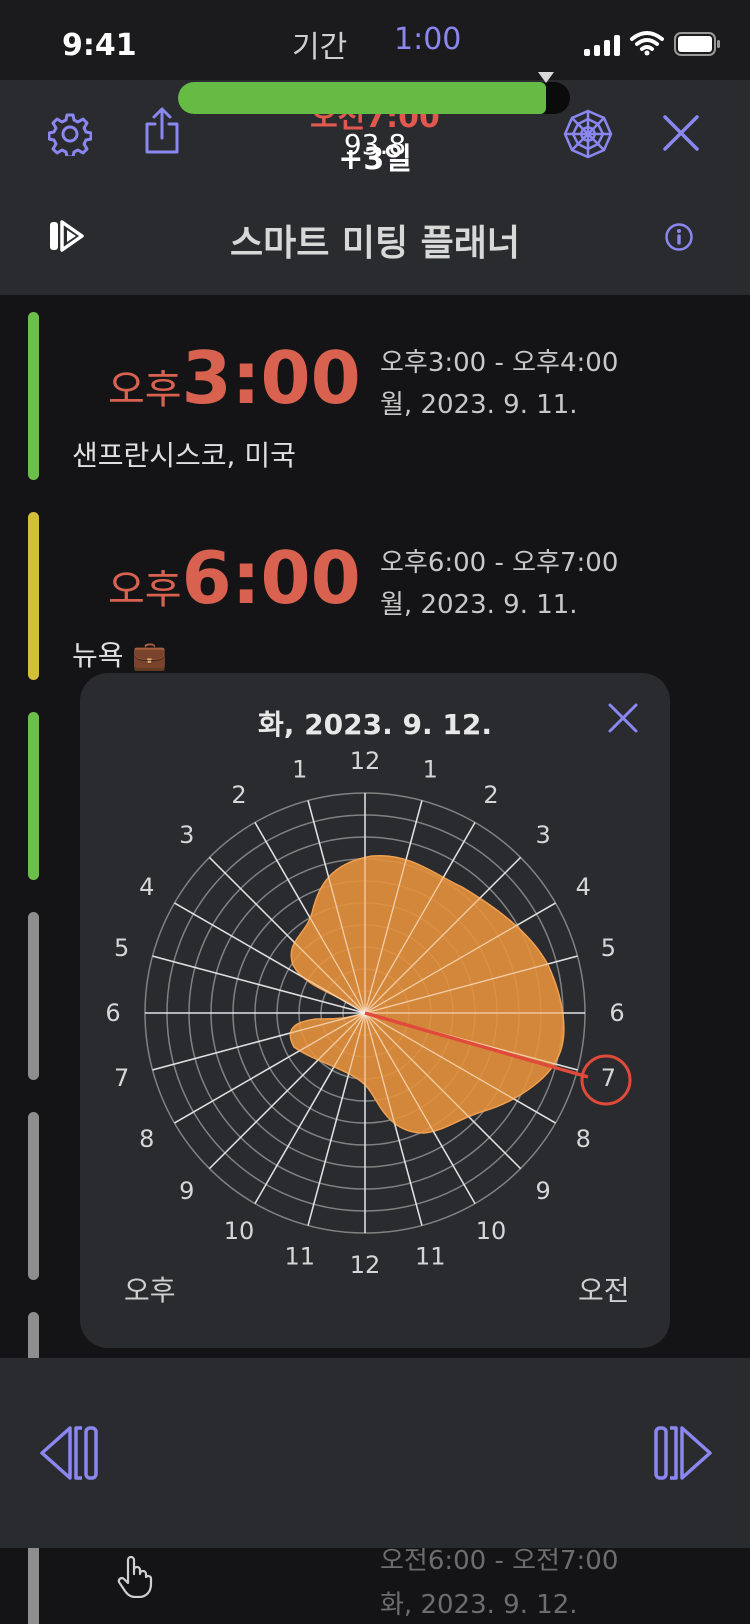 The image size is (750, 1624). Describe the element at coordinates (608, 948) in the screenshot. I see `hour-label-am: 5` at that location.